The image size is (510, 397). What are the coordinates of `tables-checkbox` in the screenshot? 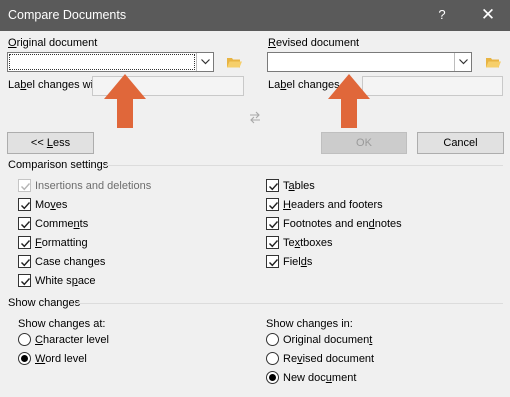 It's located at (272, 185).